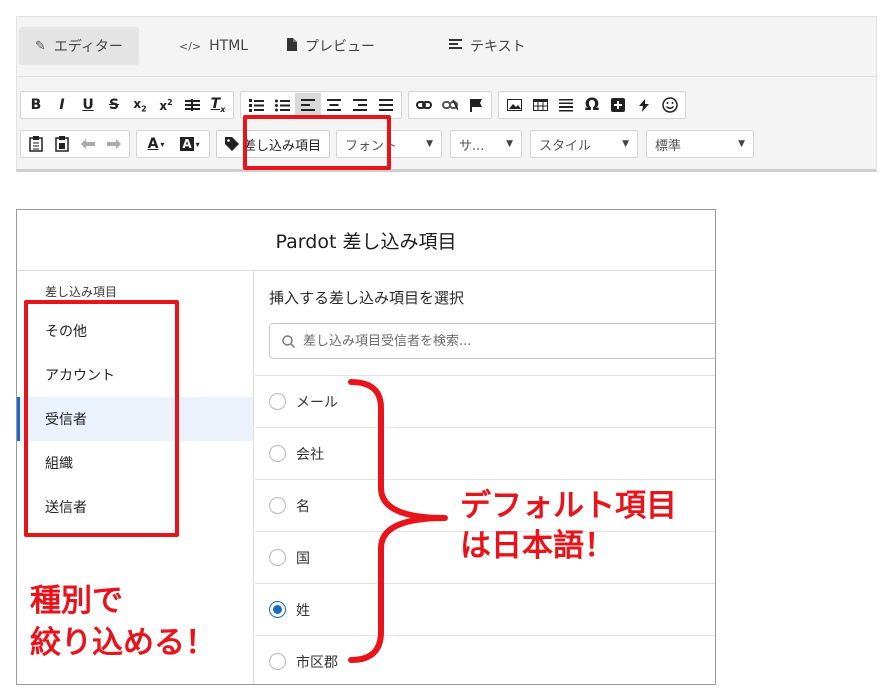 The width and height of the screenshot is (894, 700). I want to click on italic-button: I, so click(62, 105).